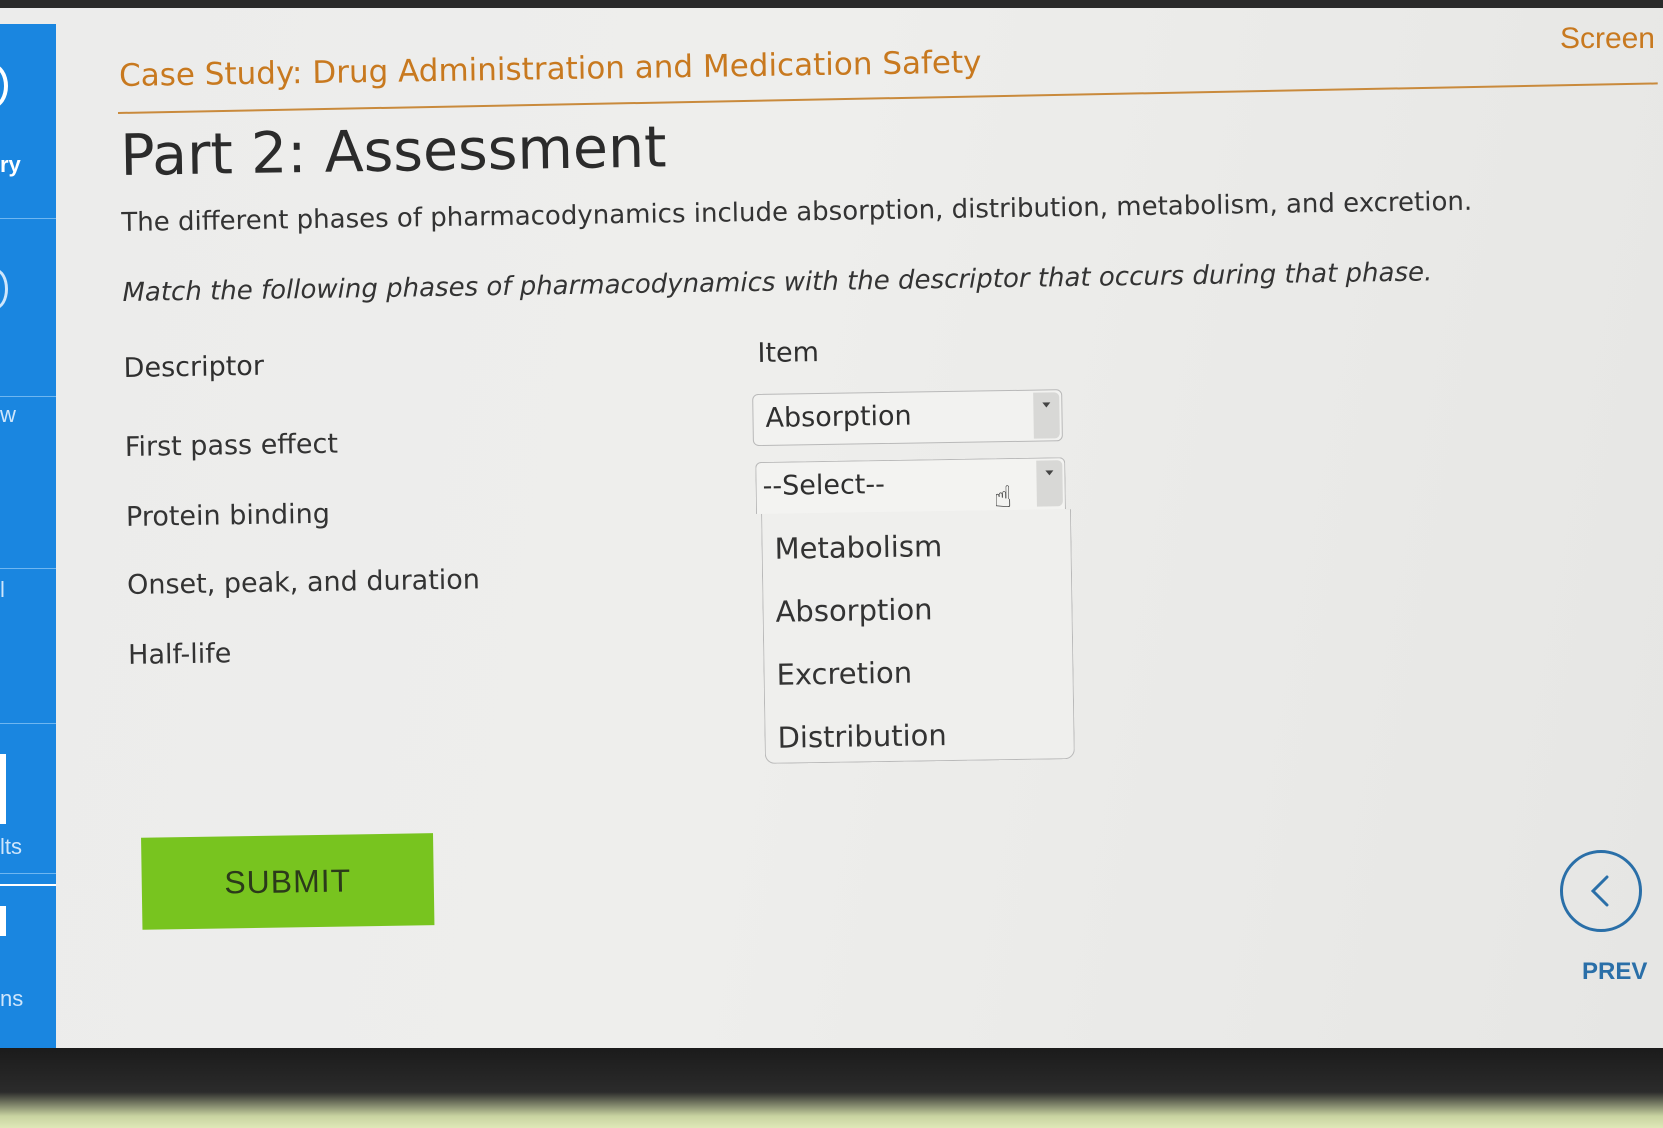  Describe the element at coordinates (28, 483) in the screenshot. I see `sidebar-item-3: w` at that location.